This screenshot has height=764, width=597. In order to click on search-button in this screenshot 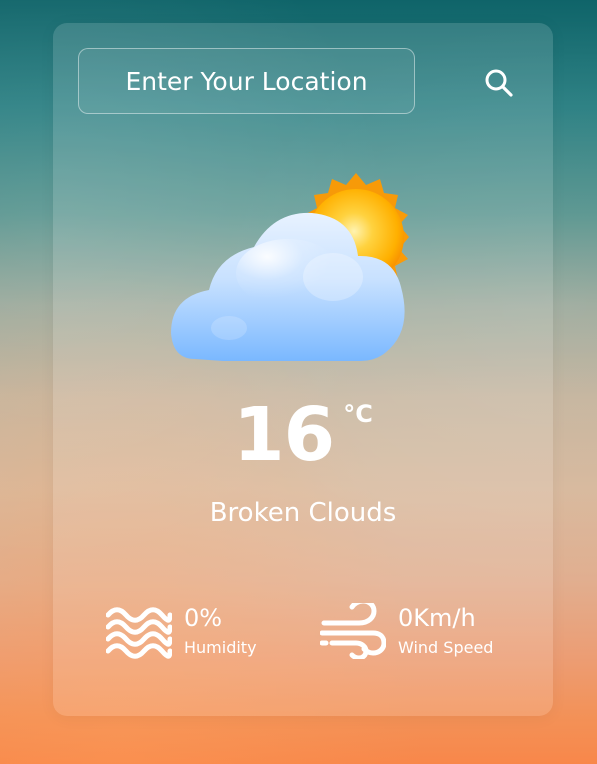, I will do `click(499, 83)`.